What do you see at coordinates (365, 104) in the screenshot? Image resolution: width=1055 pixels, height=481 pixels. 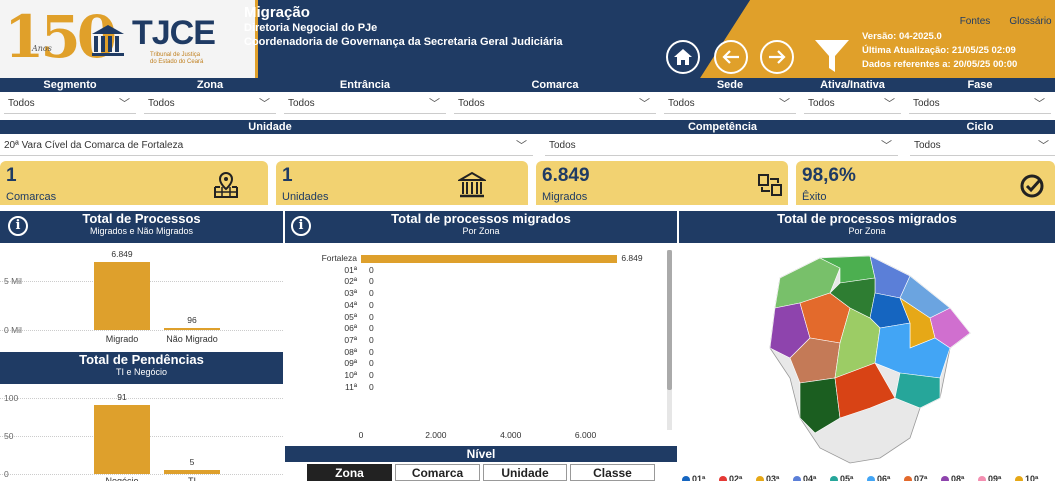 I see `filter-2-select: Todos ﹀` at bounding box center [365, 104].